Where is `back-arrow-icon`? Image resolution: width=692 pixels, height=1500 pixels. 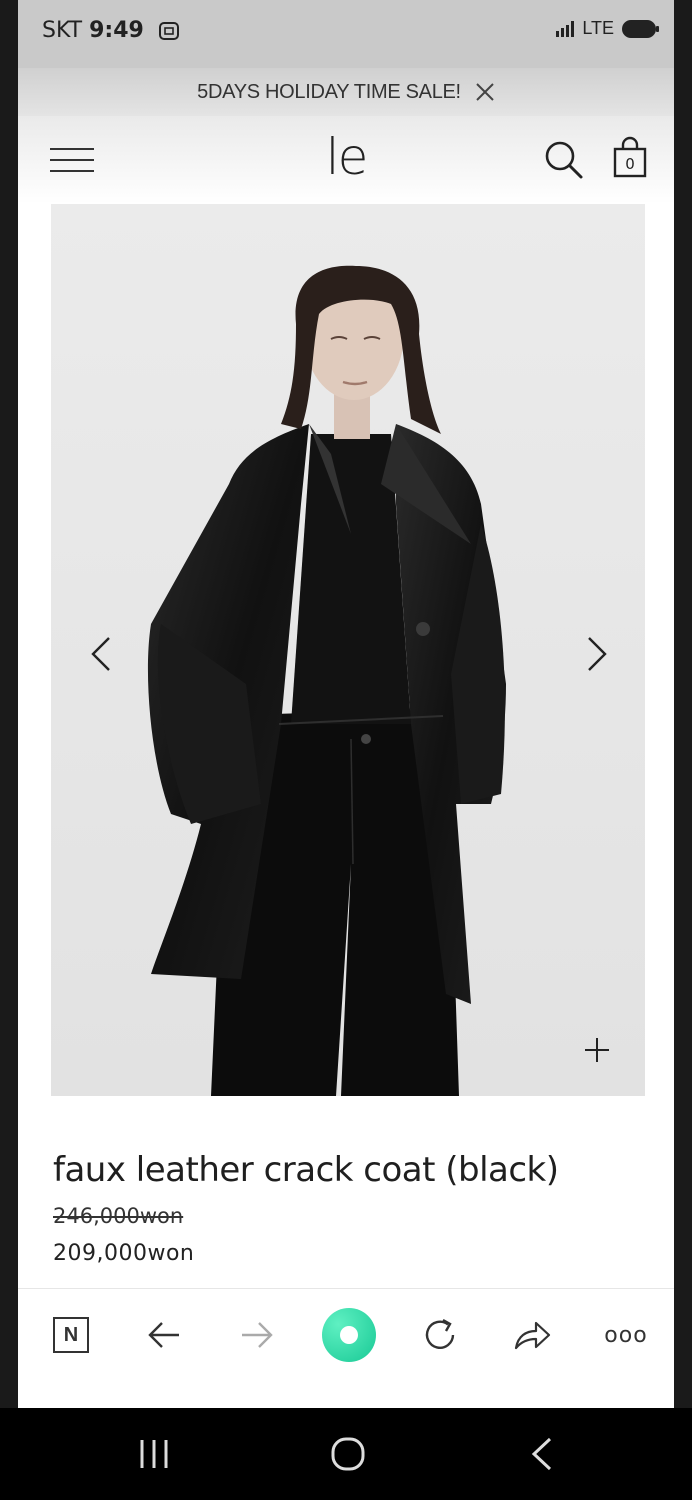
back-arrow-icon is located at coordinates (163, 1335).